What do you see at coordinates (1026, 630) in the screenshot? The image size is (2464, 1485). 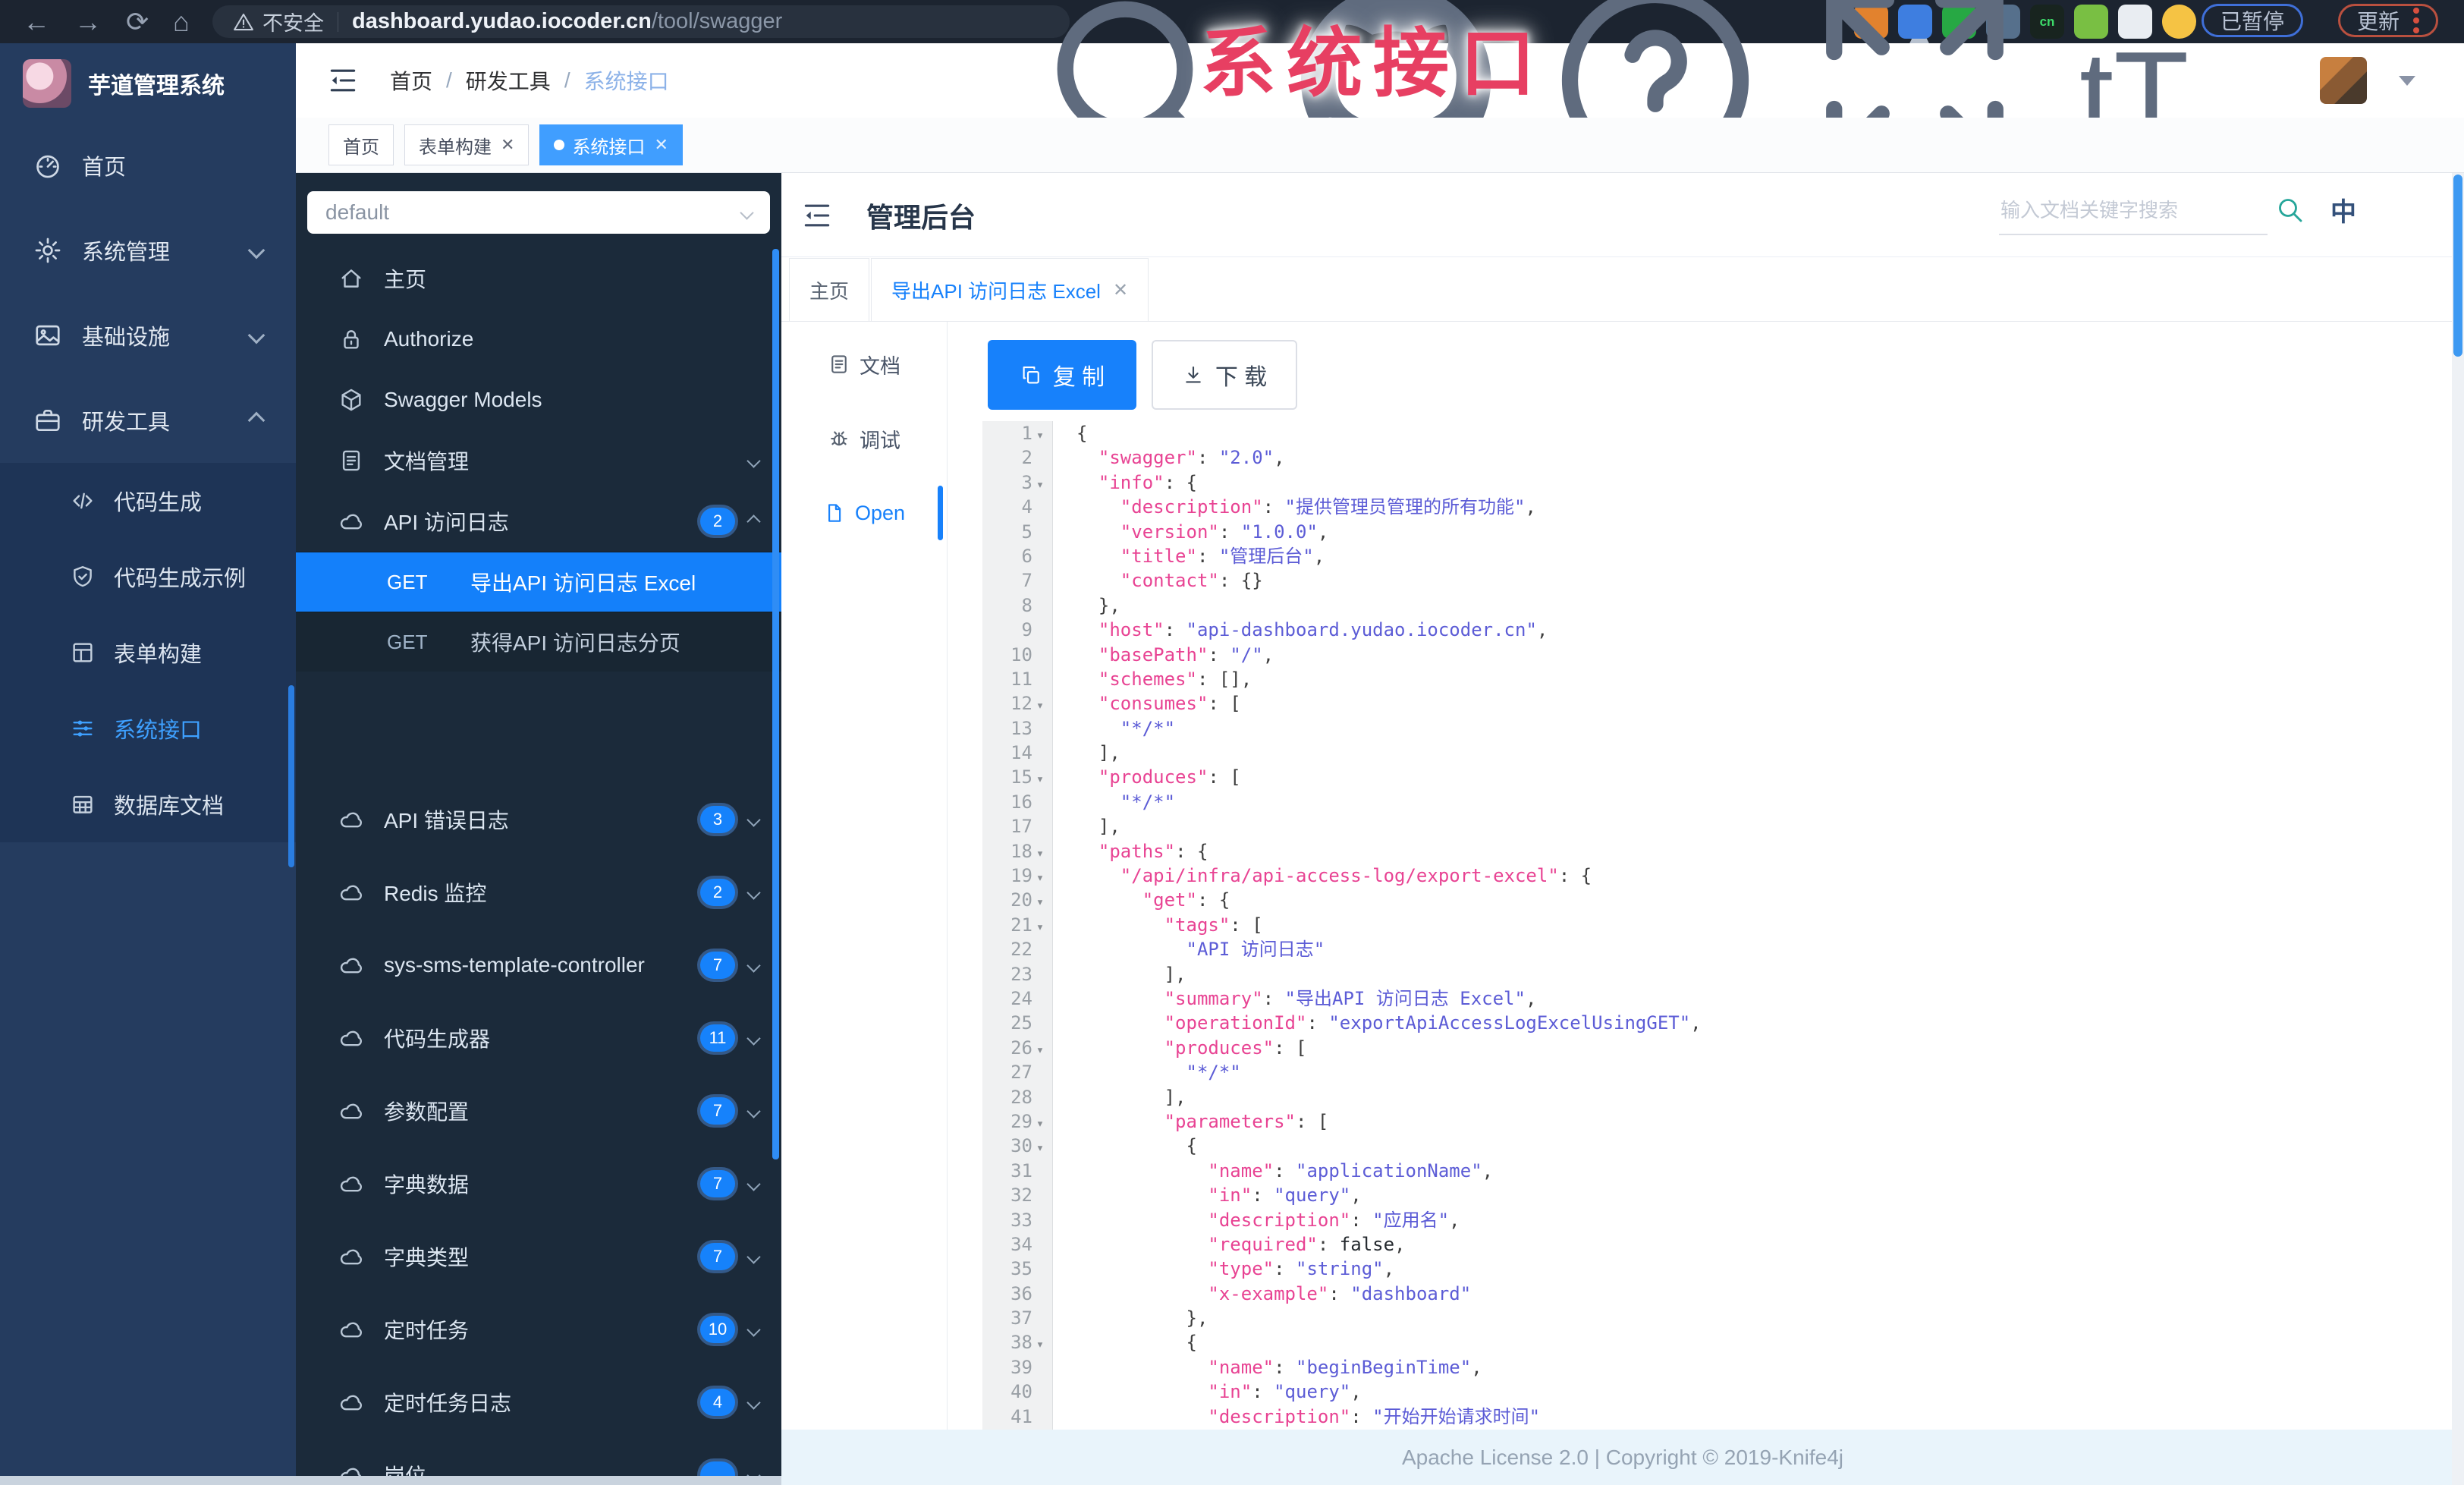 I see `line-number: 9` at bounding box center [1026, 630].